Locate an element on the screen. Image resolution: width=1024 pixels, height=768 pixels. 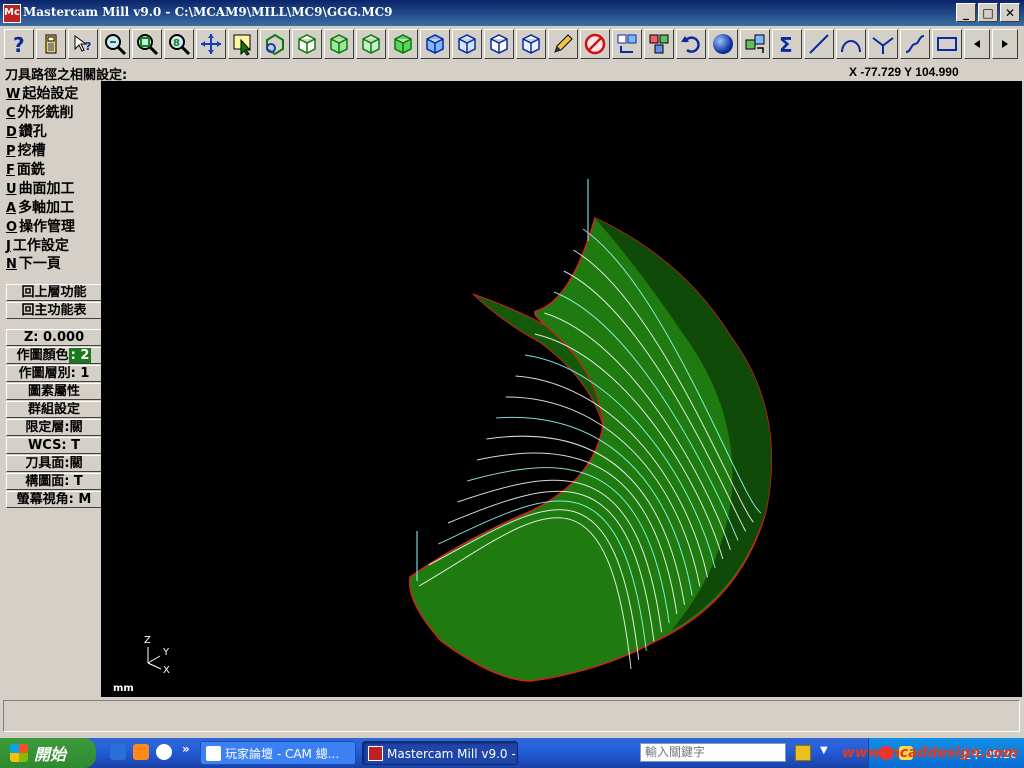
hide-icon is located at coordinates (275, 44).